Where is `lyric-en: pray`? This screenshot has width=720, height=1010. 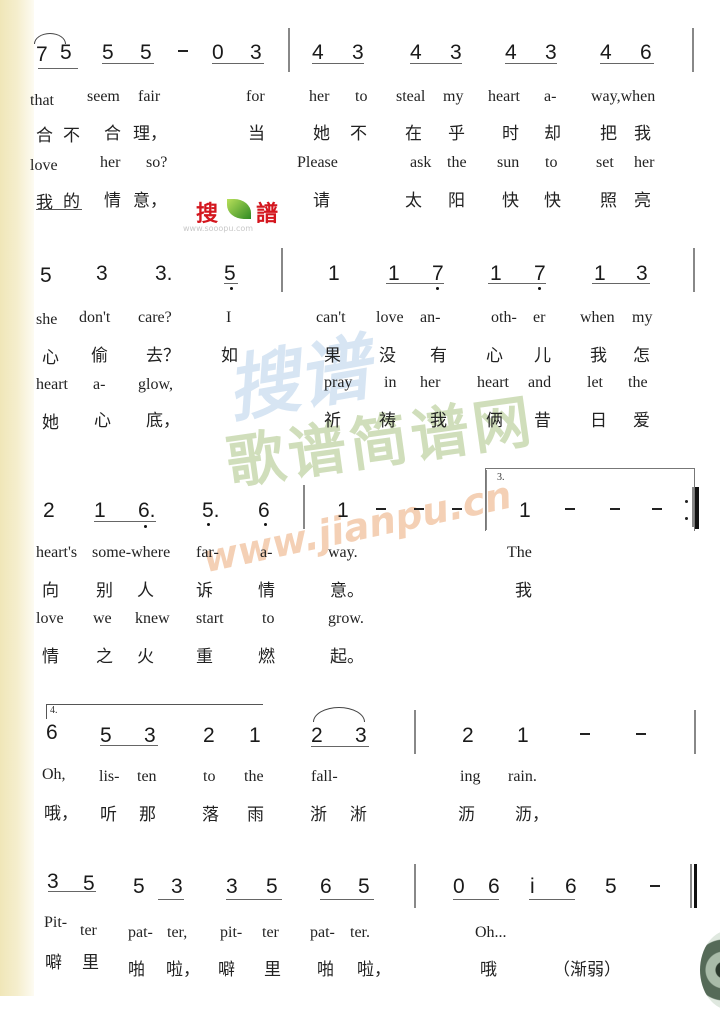
lyric-en: pray is located at coordinates (338, 382).